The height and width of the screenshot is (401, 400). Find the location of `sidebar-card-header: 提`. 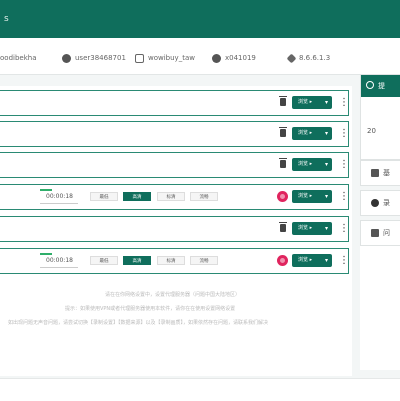

sidebar-card-header: 提 is located at coordinates (380, 86).